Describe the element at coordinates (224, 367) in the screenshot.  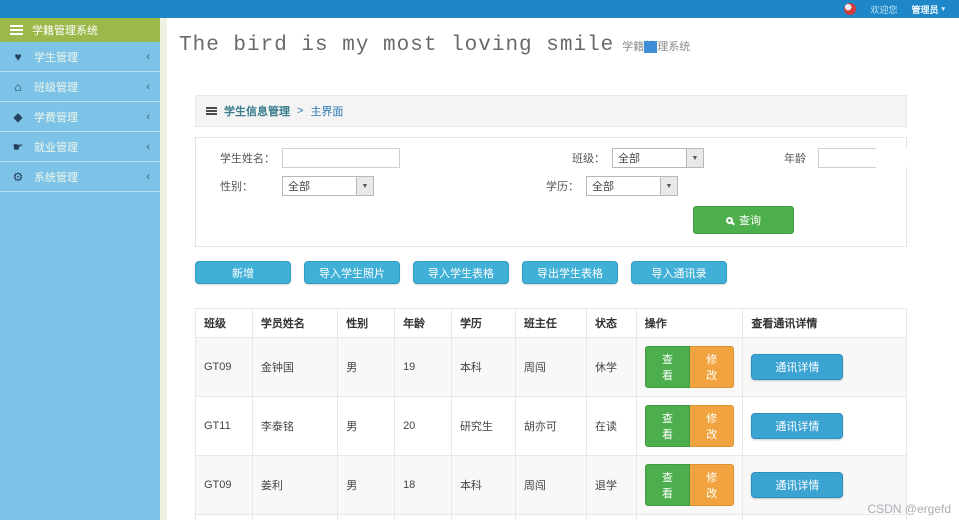
I see `cell-class: GT09` at that location.